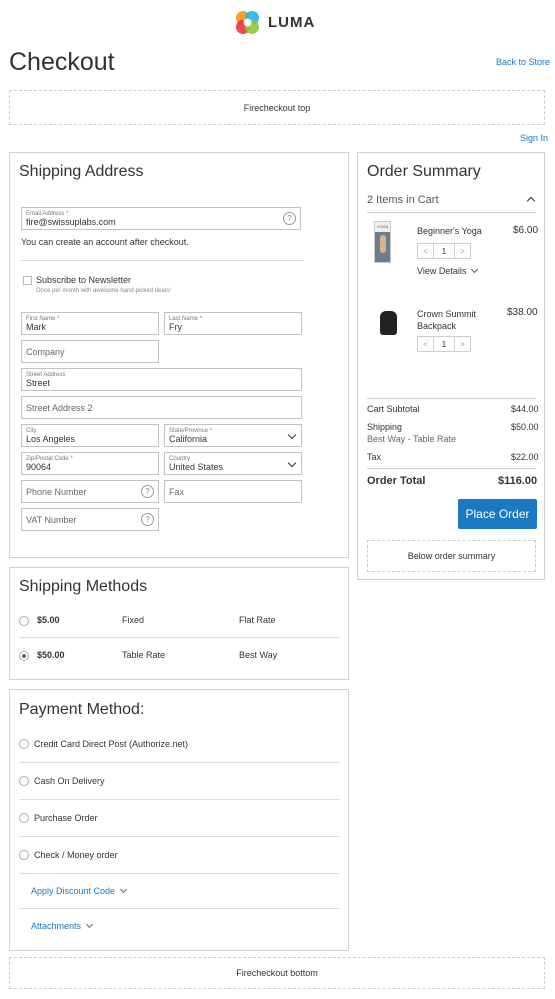  Describe the element at coordinates (447, 320) in the screenshot. I see `item-name: Crown Summit Backpack` at that location.